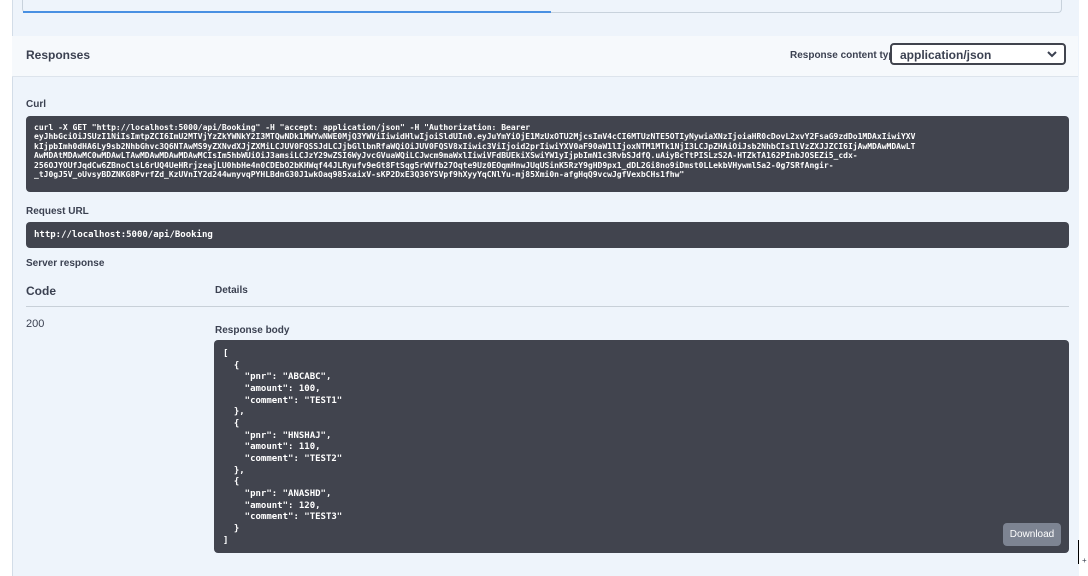 This screenshot has width=1088, height=576. What do you see at coordinates (58, 55) in the screenshot?
I see `responses-title: Responses` at bounding box center [58, 55].